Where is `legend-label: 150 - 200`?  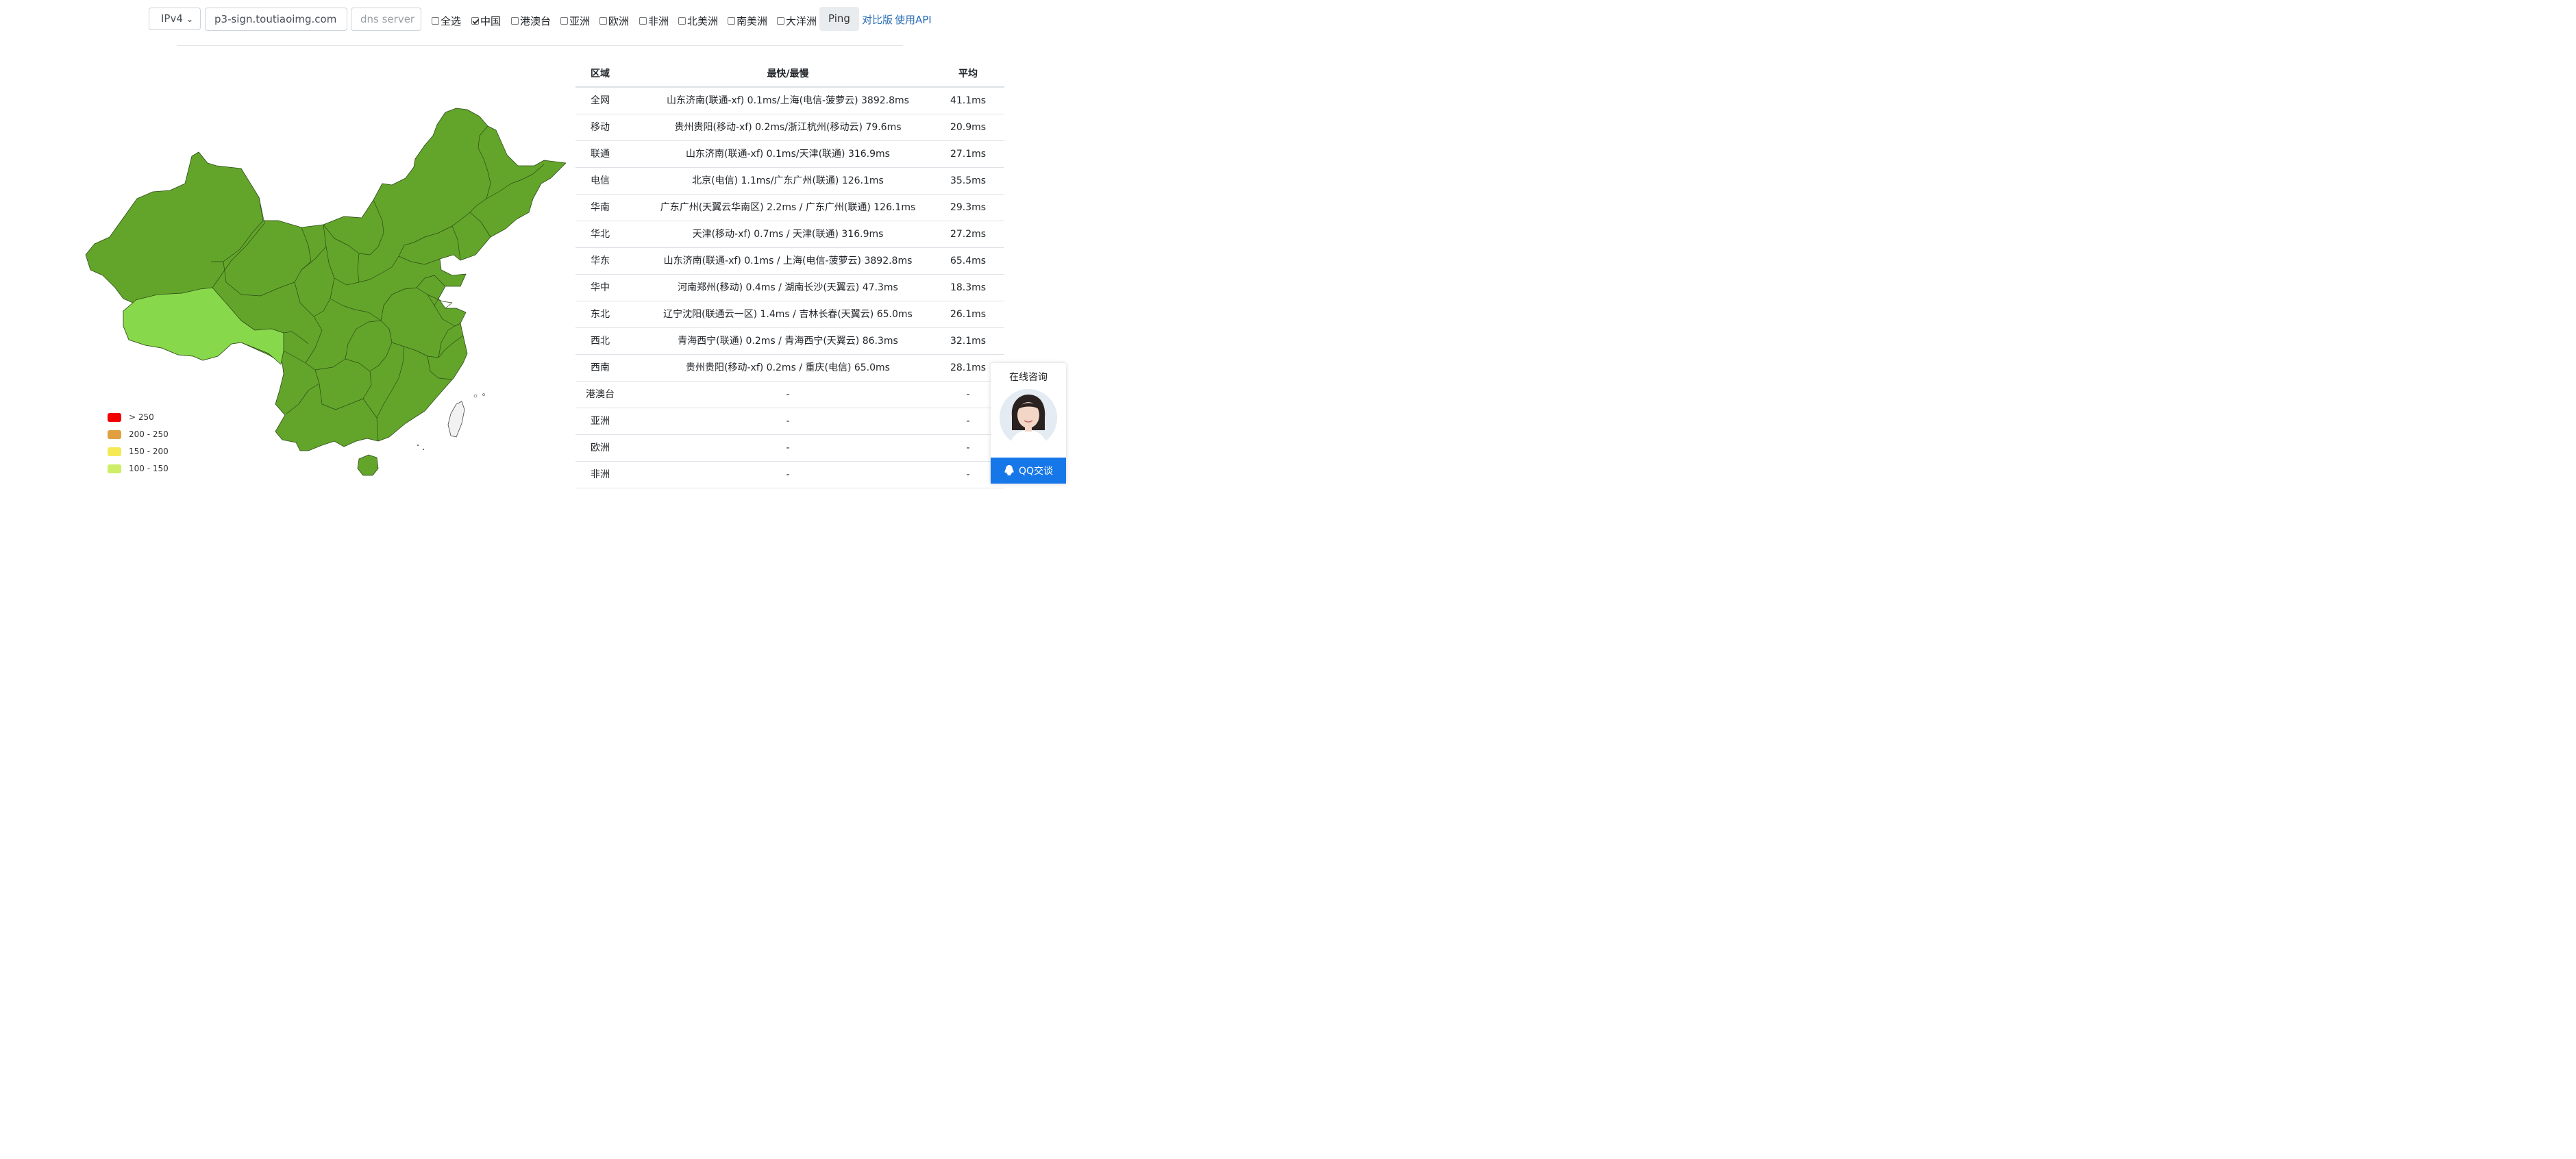
legend-label: 150 - 200 is located at coordinates (149, 451).